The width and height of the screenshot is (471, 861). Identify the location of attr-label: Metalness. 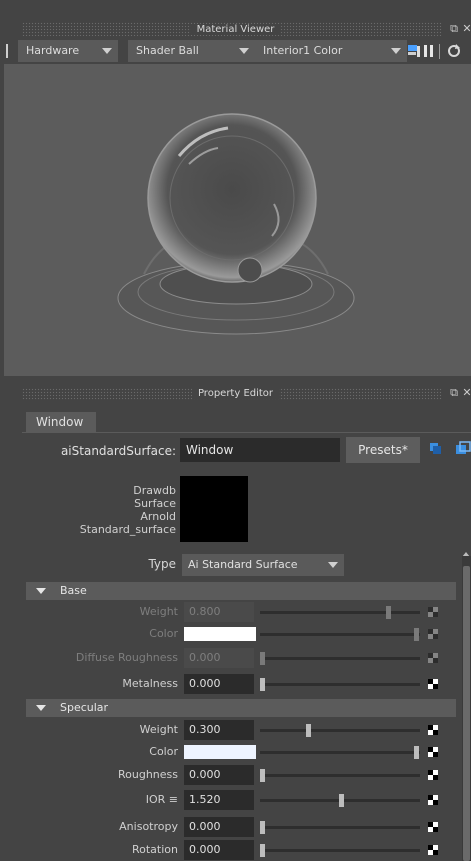
(150, 683).